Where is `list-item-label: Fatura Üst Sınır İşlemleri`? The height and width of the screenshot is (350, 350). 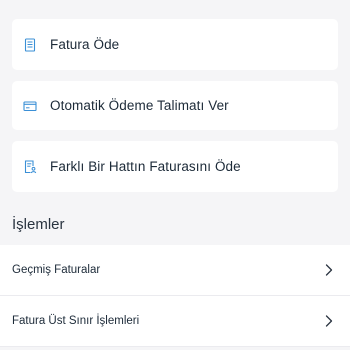
list-item-label: Fatura Üst Sınır İşlemleri is located at coordinates (76, 321).